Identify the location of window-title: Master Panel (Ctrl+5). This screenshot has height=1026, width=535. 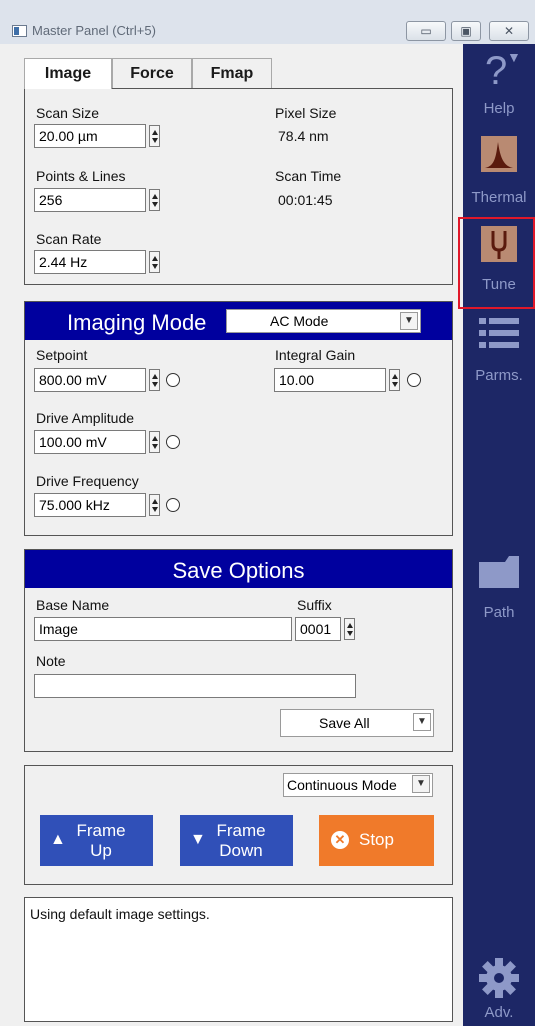
(94, 30).